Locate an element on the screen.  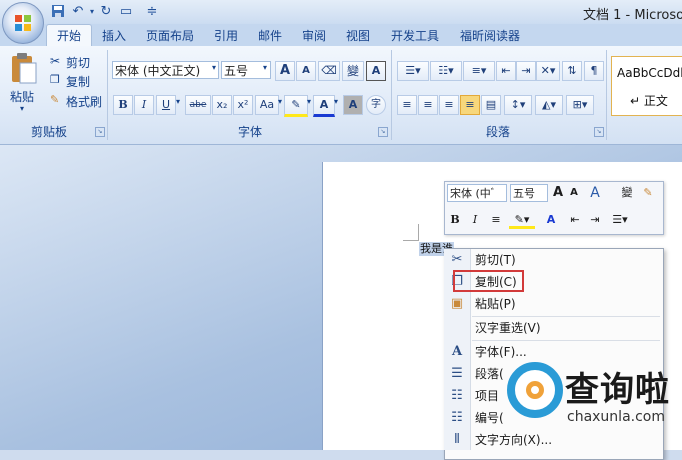
align-right-icon: ≡ is located at coordinates (449, 105).